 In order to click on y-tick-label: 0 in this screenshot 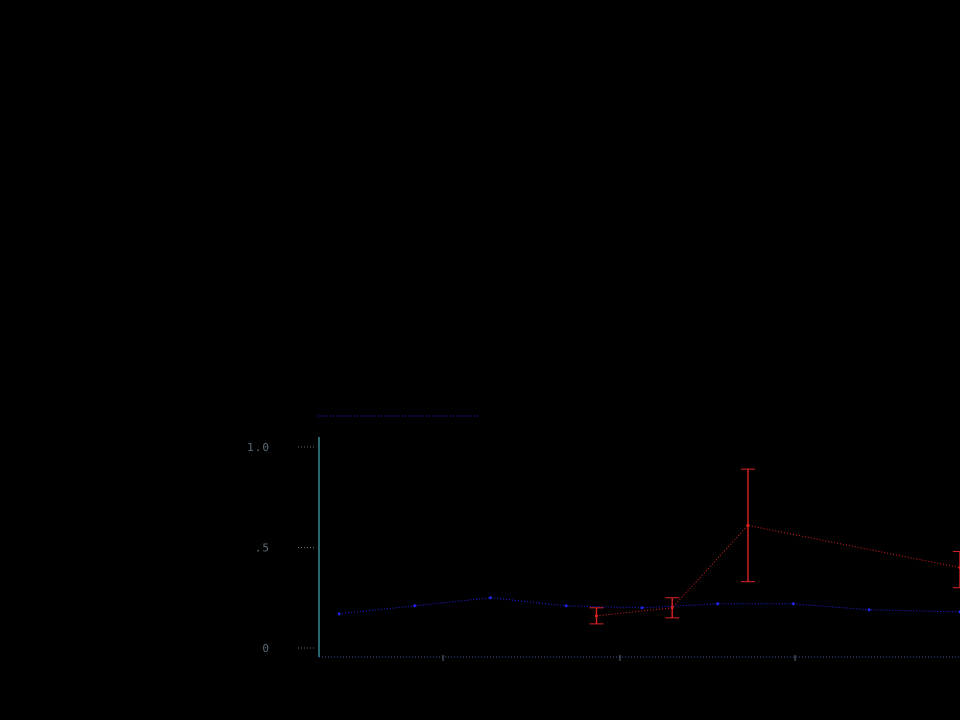, I will do `click(266, 648)`.